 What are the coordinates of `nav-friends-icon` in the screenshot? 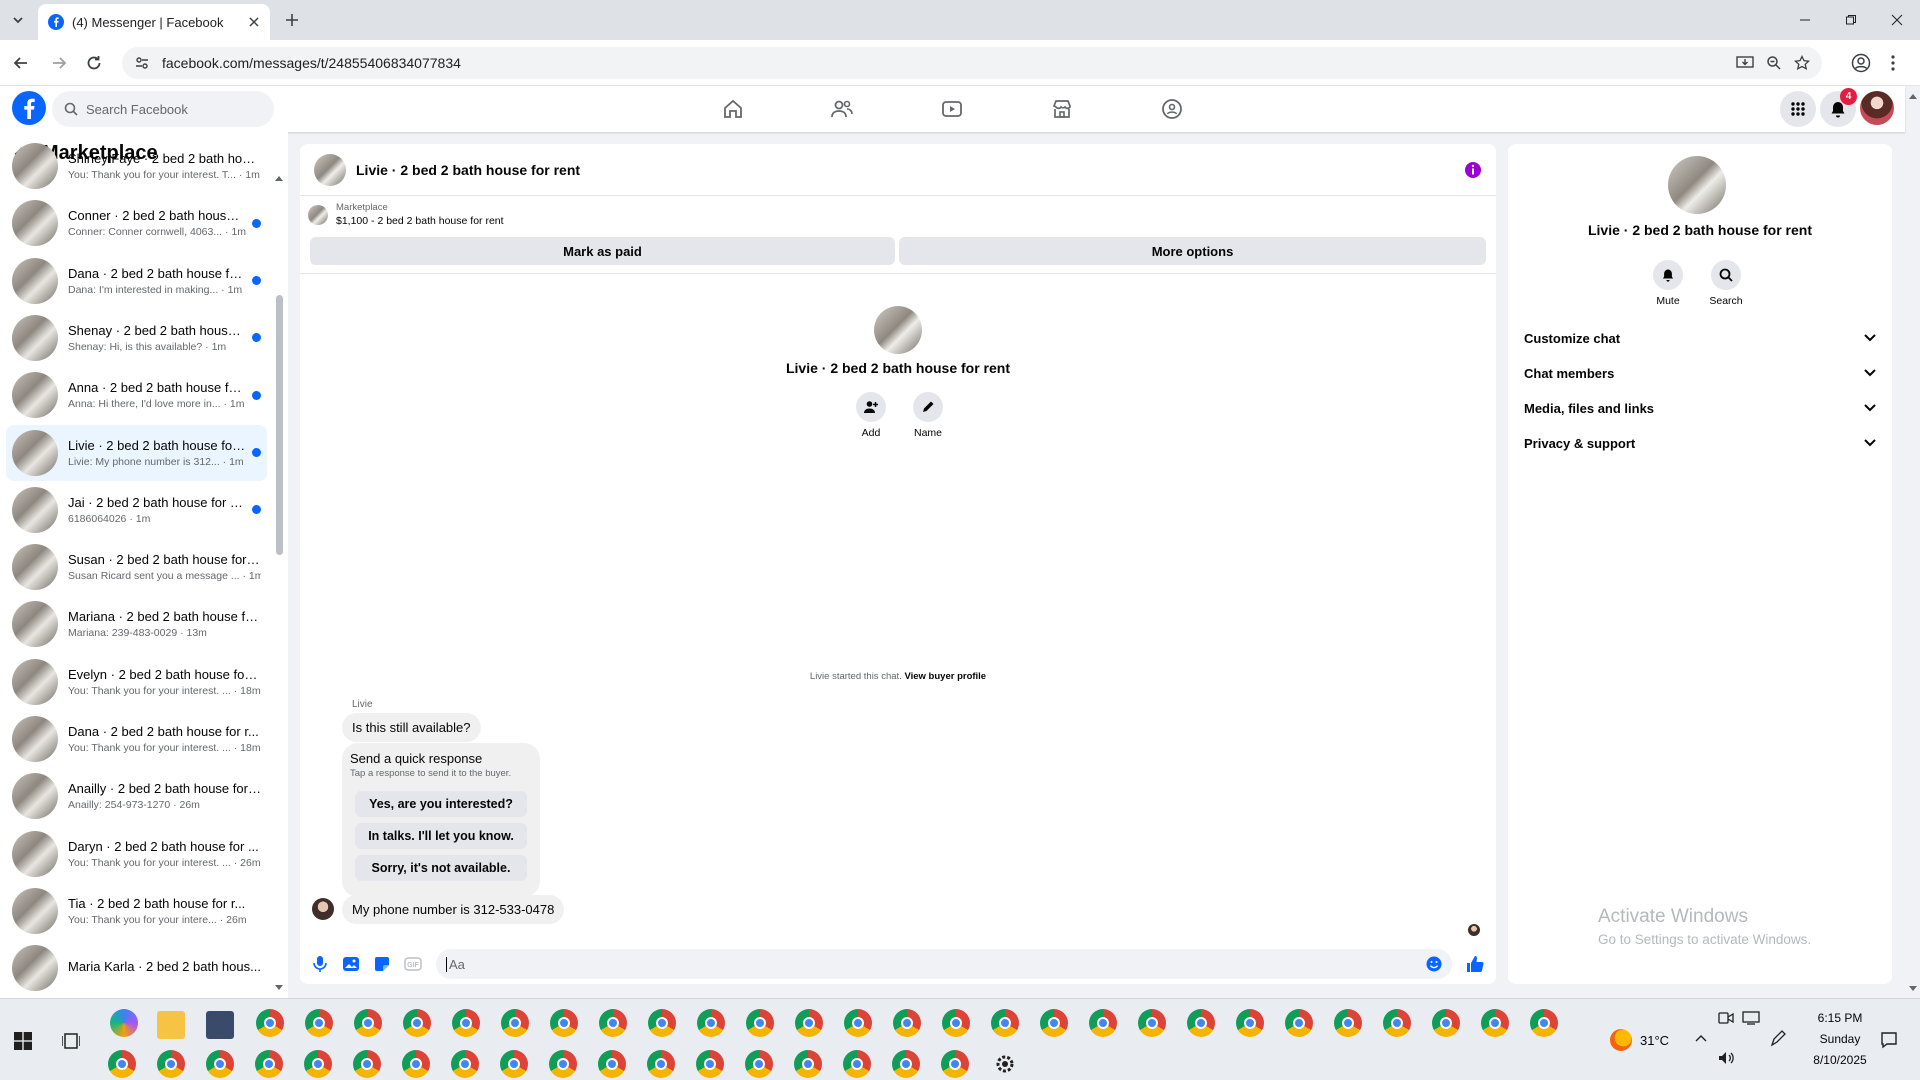 It's located at (842, 109).